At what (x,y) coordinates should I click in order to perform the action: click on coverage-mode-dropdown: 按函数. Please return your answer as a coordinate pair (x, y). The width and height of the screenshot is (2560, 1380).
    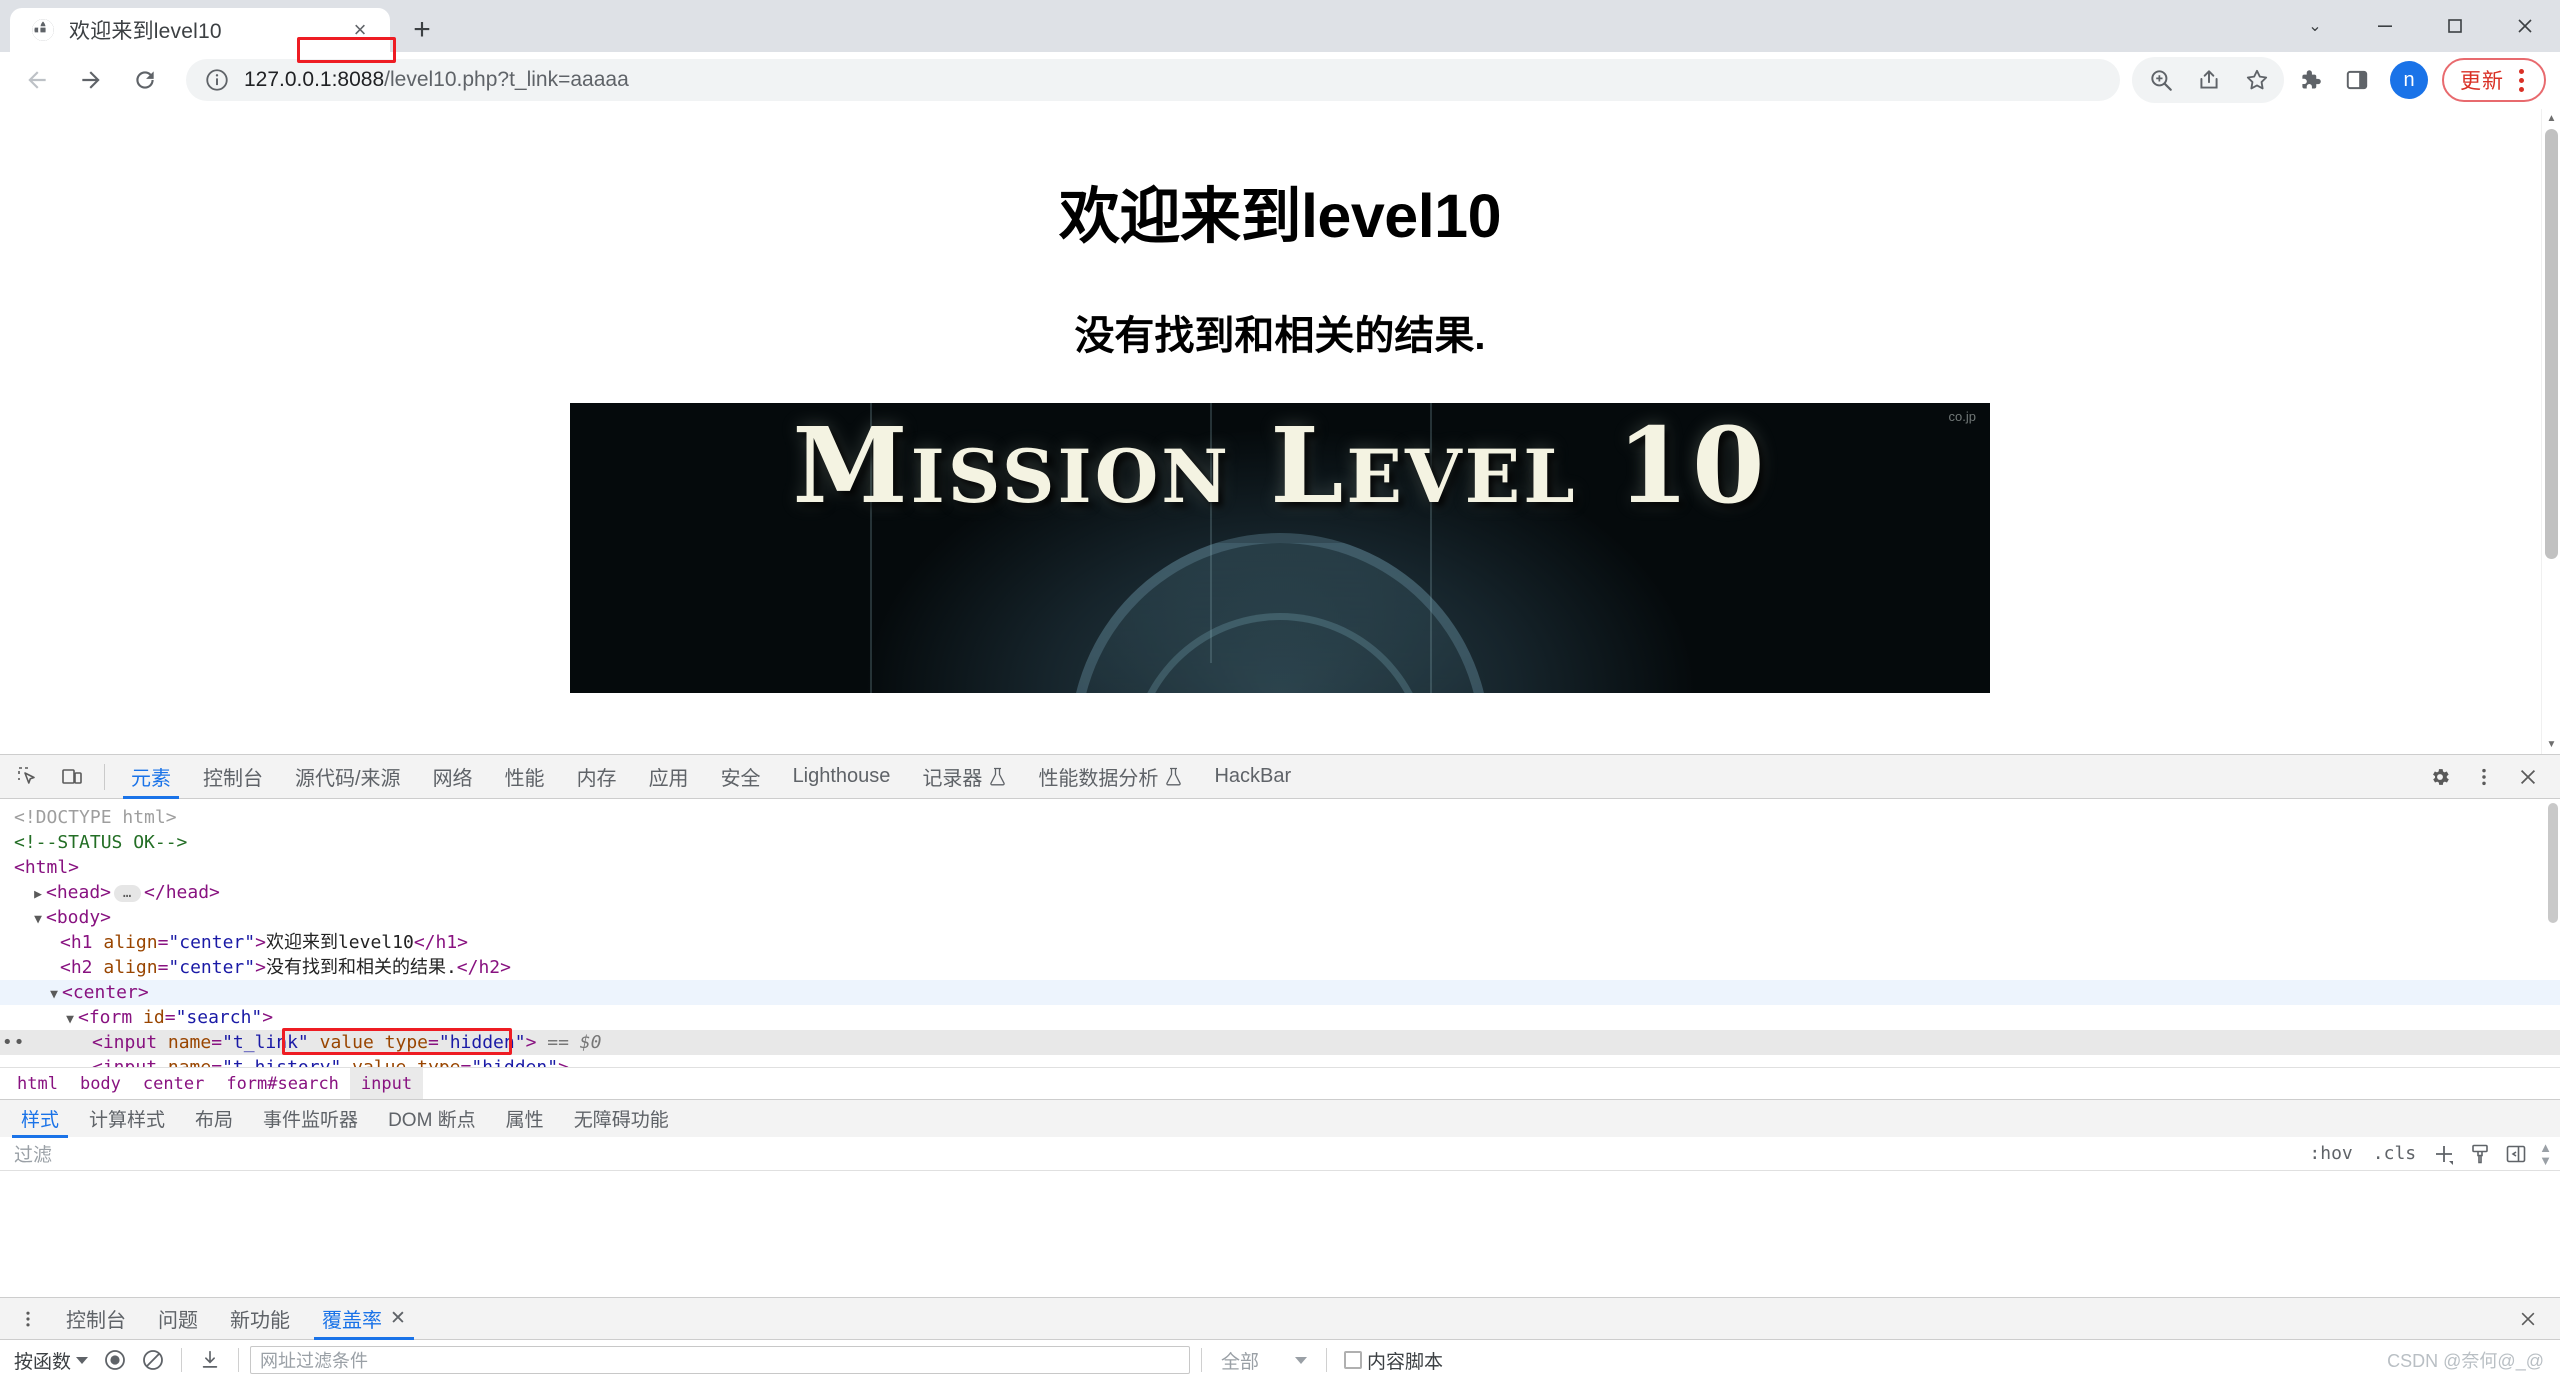
    Looking at the image, I should click on (51, 1360).